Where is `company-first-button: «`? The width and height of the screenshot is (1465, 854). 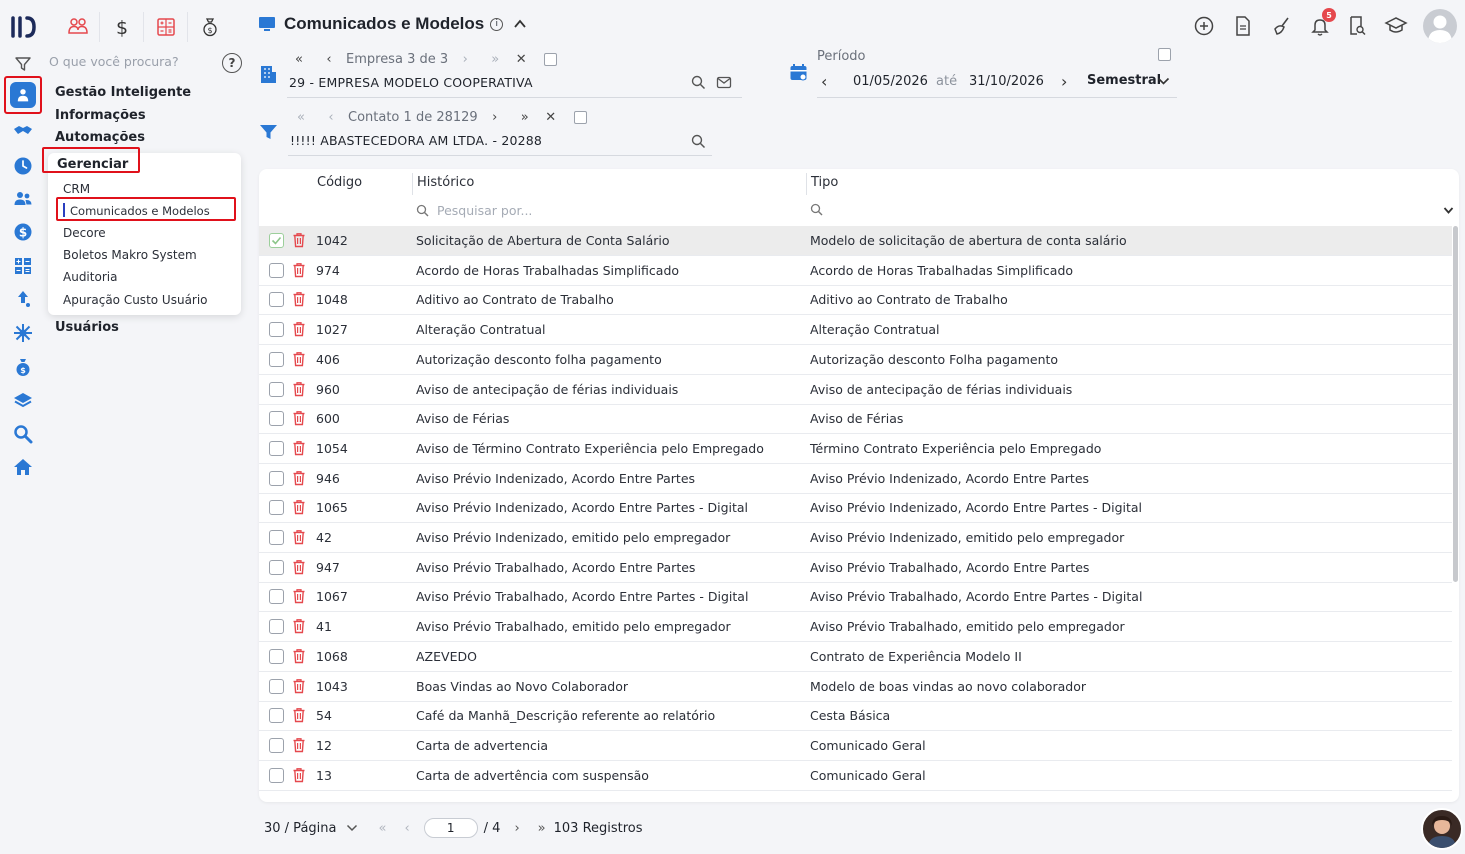
company-first-button: « is located at coordinates (299, 59).